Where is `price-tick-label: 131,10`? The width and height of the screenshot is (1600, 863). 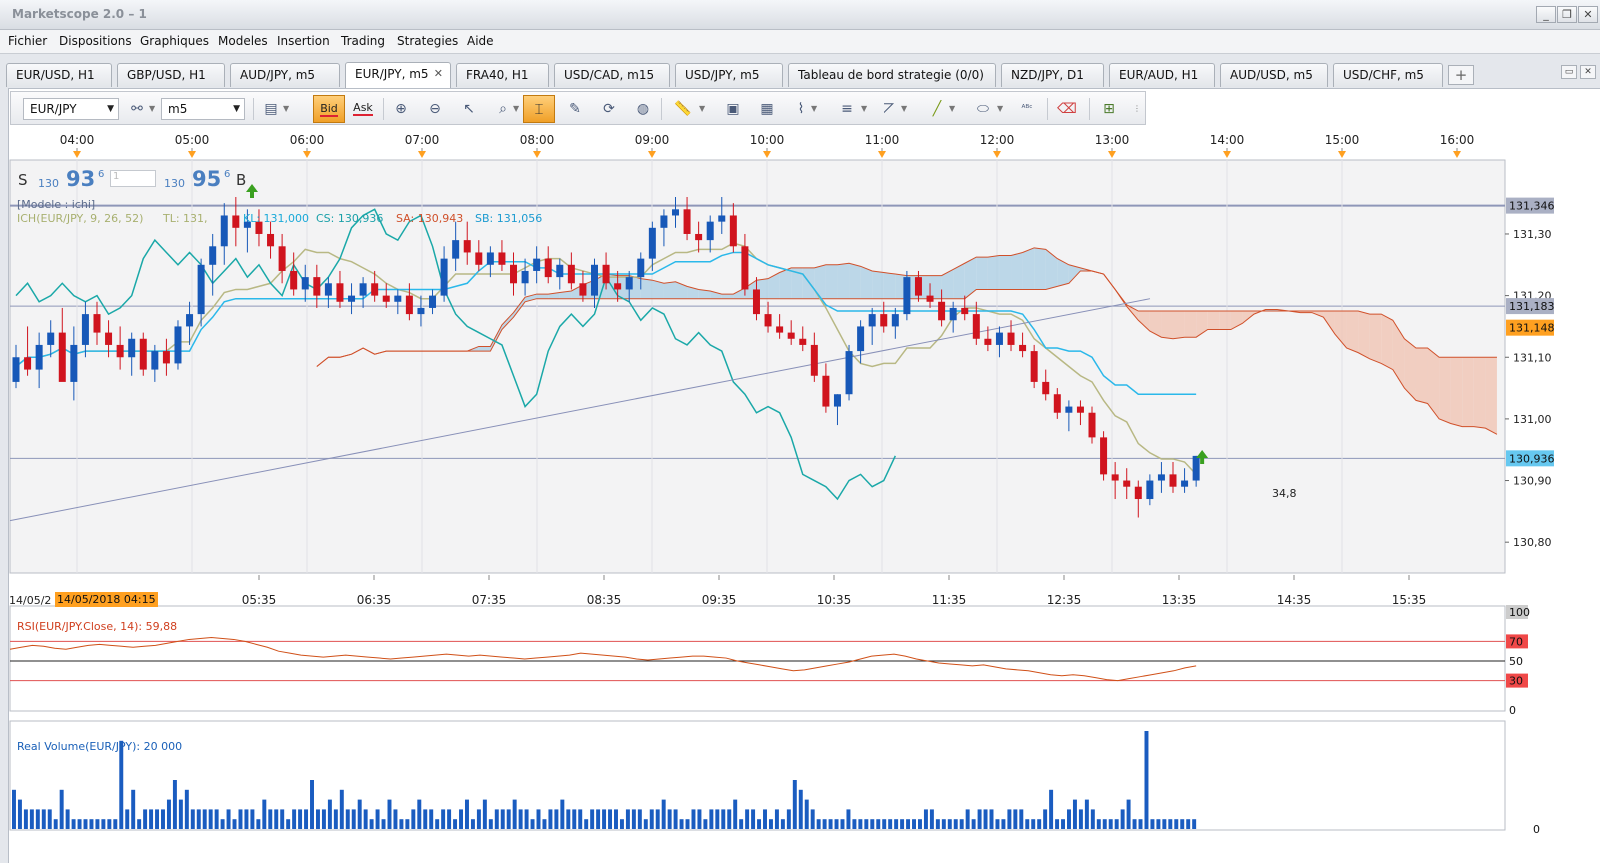 price-tick-label: 131,10 is located at coordinates (1532, 357).